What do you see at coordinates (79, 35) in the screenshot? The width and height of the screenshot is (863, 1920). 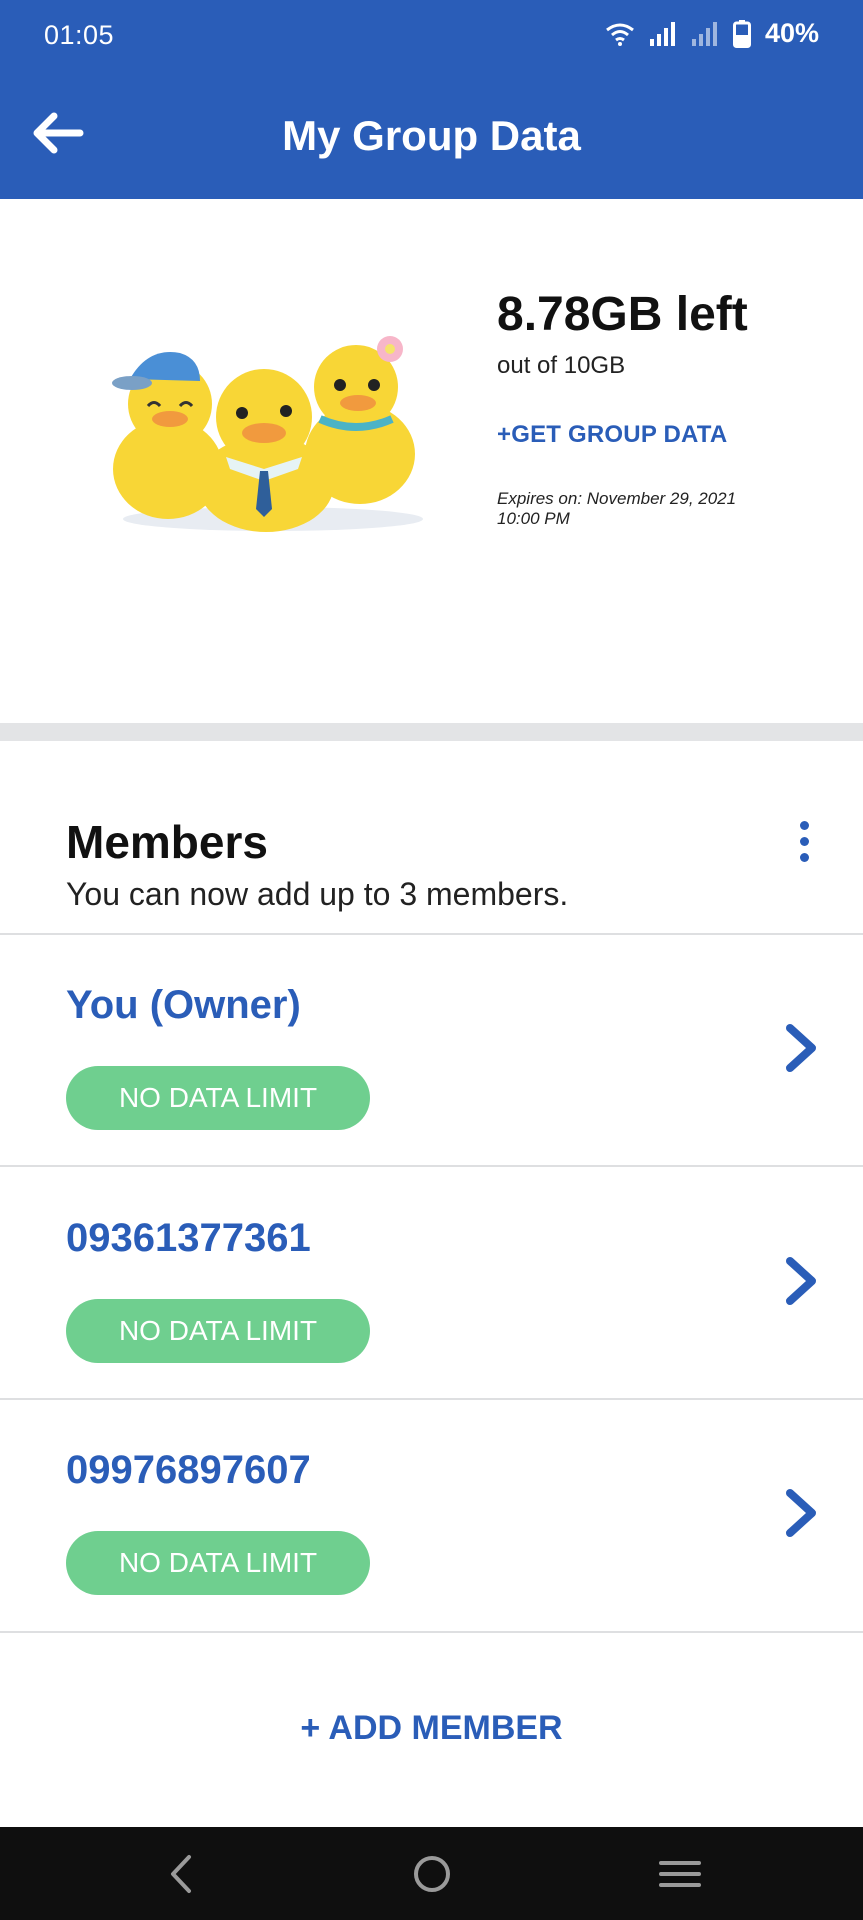 I see `status-time: 01:05` at bounding box center [79, 35].